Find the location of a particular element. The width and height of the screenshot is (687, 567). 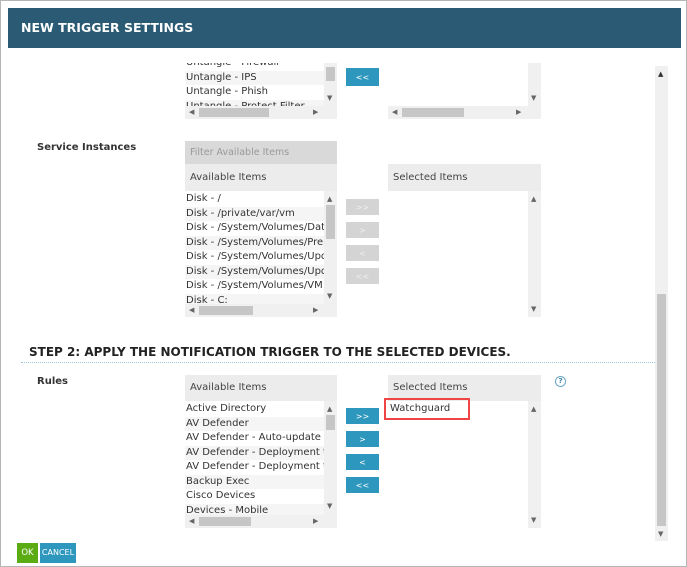

rules-available-vscroll: ▲ ▼ is located at coordinates (330, 458).